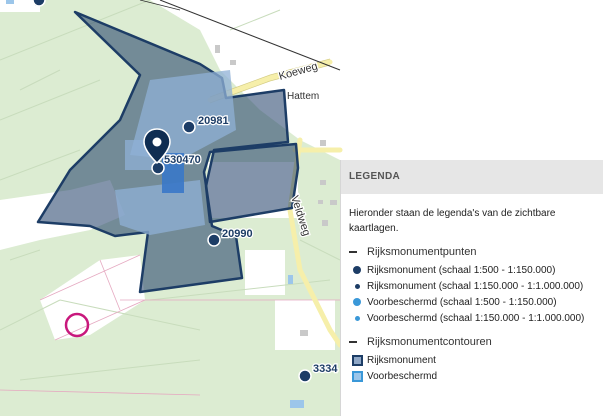 This screenshot has height=416, width=603. I want to click on legend-item: Voorbeschermd (schaal 1:500 - 1:150.000), so click(472, 302).